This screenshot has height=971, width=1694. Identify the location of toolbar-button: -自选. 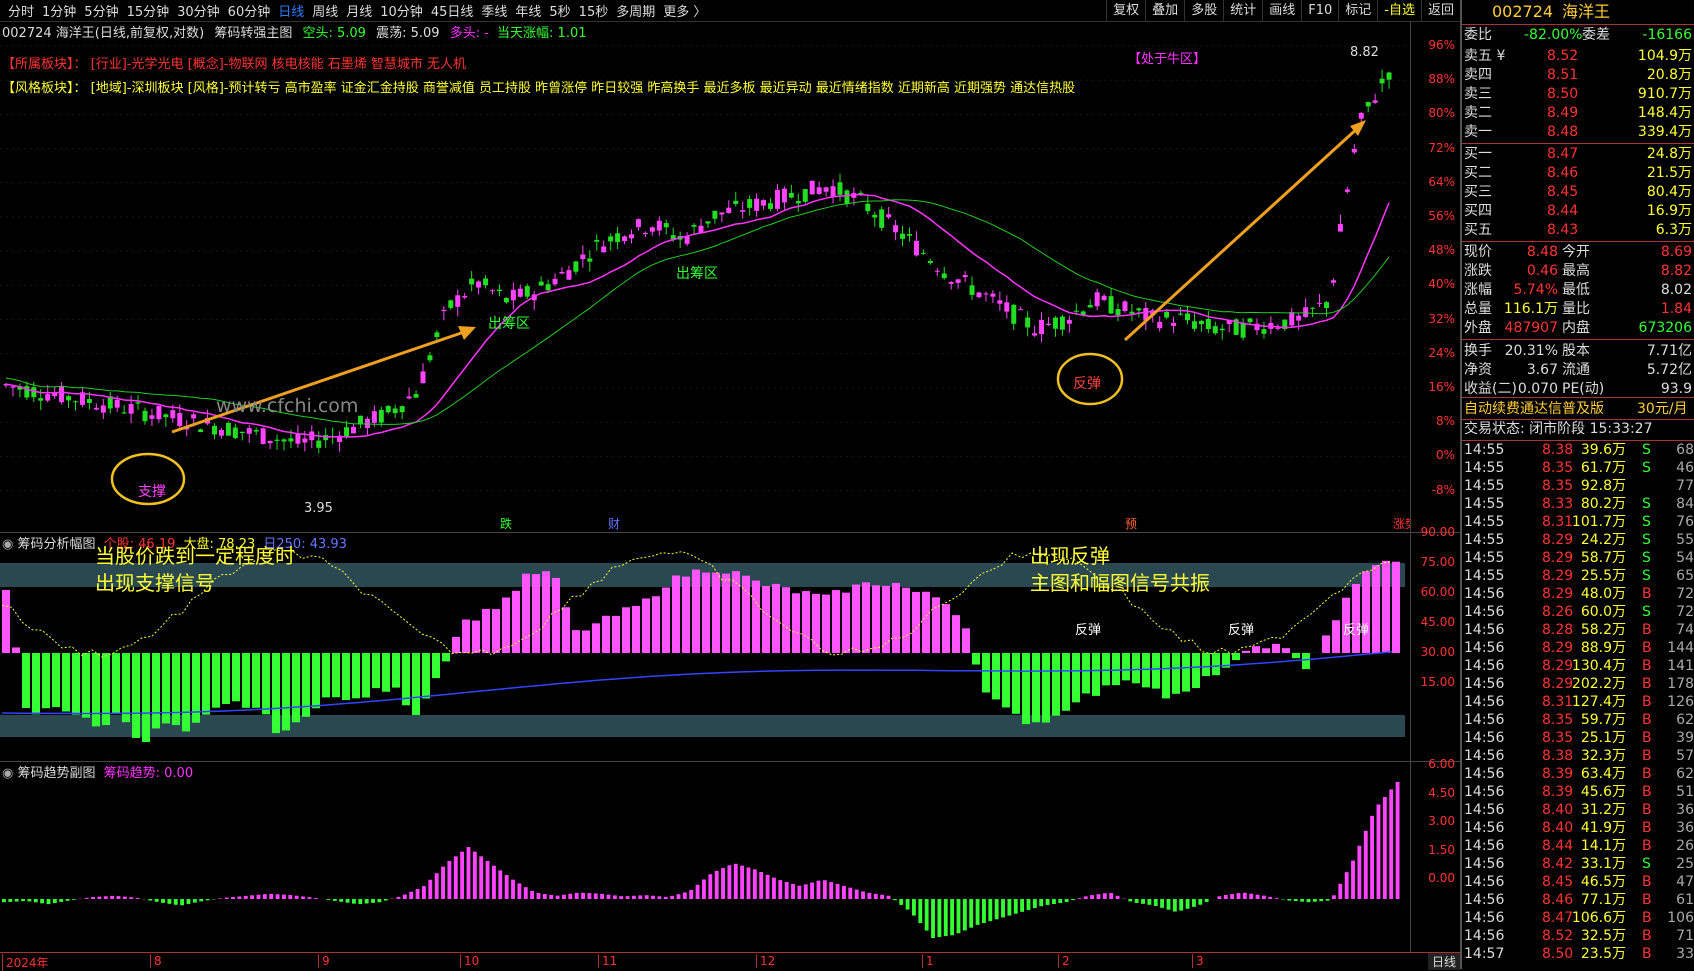
(1399, 10).